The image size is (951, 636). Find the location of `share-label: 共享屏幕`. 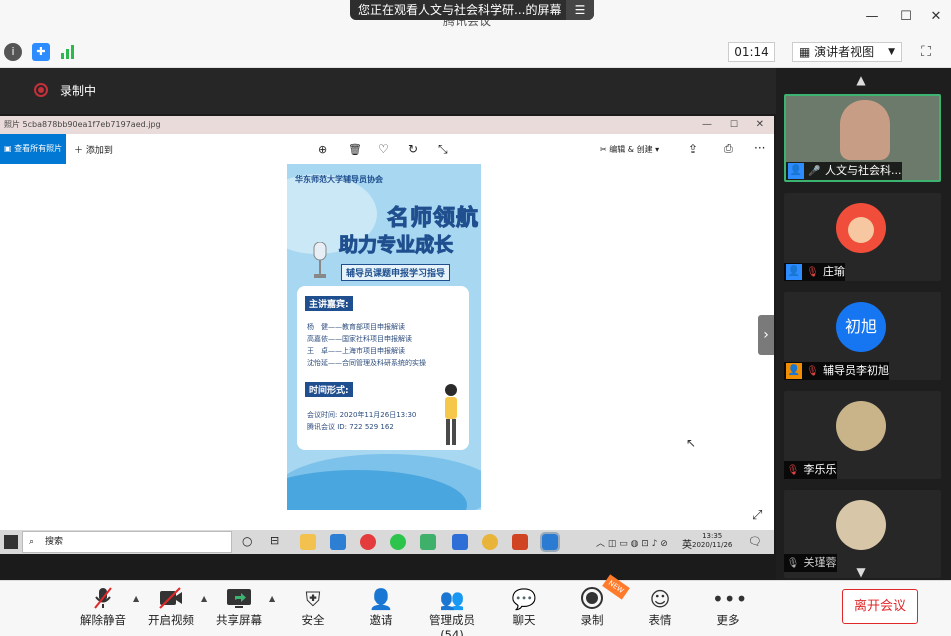

share-label: 共享屏幕 is located at coordinates (239, 620).